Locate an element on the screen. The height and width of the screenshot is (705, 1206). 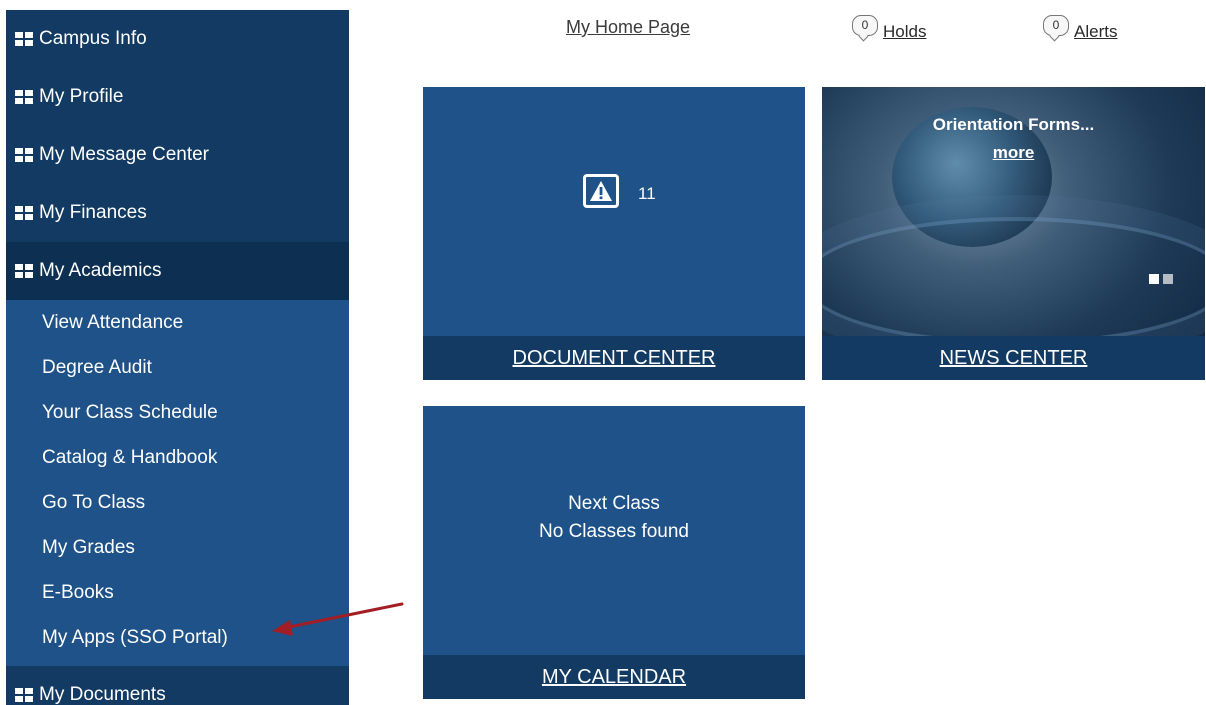
next-class-label: Next Class is located at coordinates (614, 503).